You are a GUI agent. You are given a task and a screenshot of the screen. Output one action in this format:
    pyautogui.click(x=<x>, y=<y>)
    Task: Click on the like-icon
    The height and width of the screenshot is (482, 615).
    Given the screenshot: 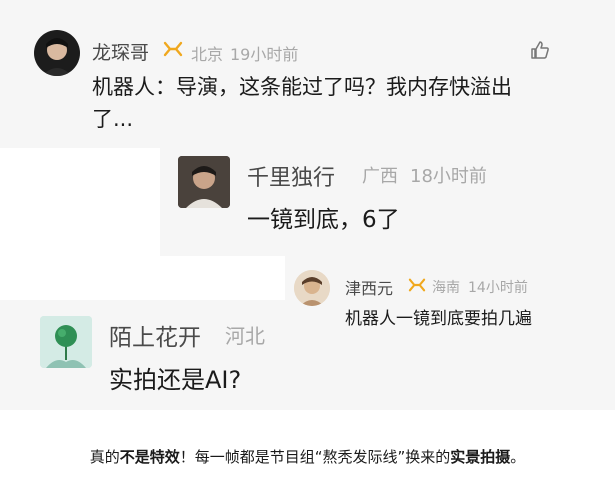 What is the action you would take?
    pyautogui.click(x=540, y=50)
    